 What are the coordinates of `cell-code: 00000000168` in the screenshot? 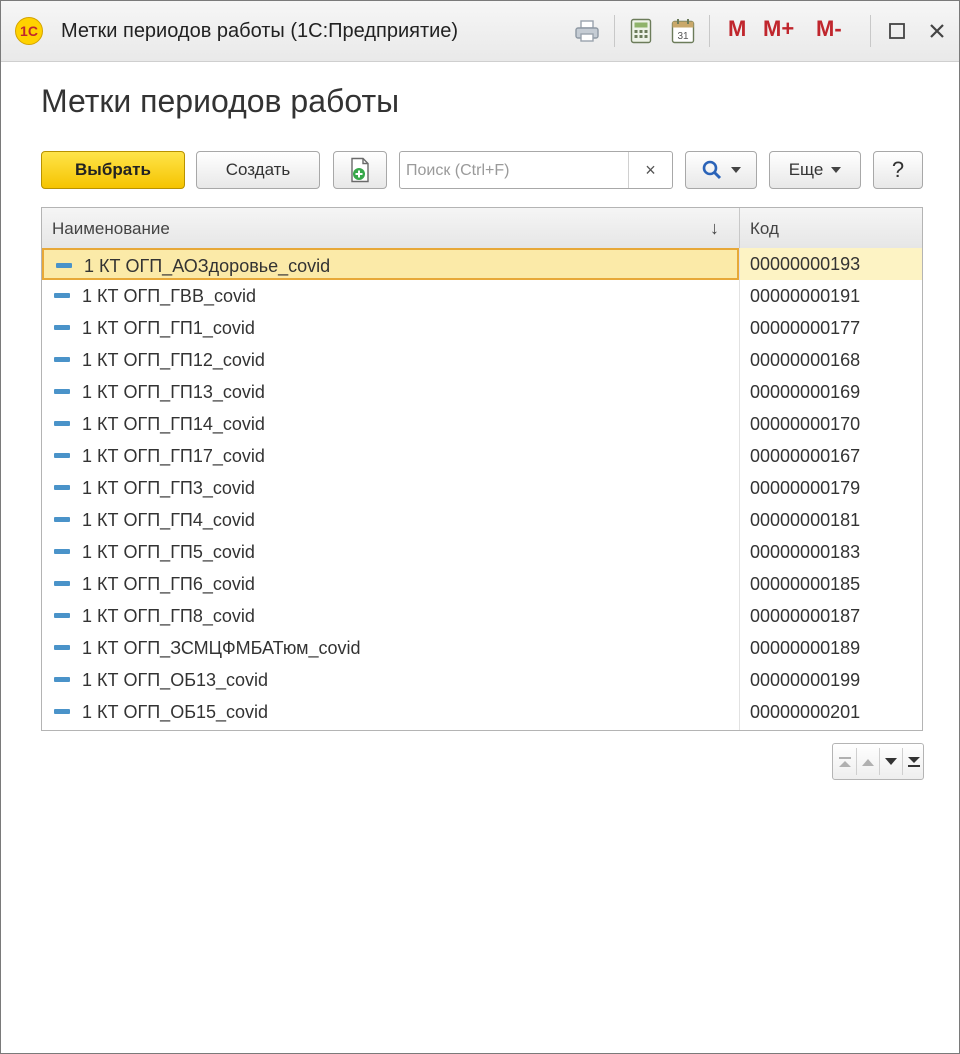 It's located at (831, 360).